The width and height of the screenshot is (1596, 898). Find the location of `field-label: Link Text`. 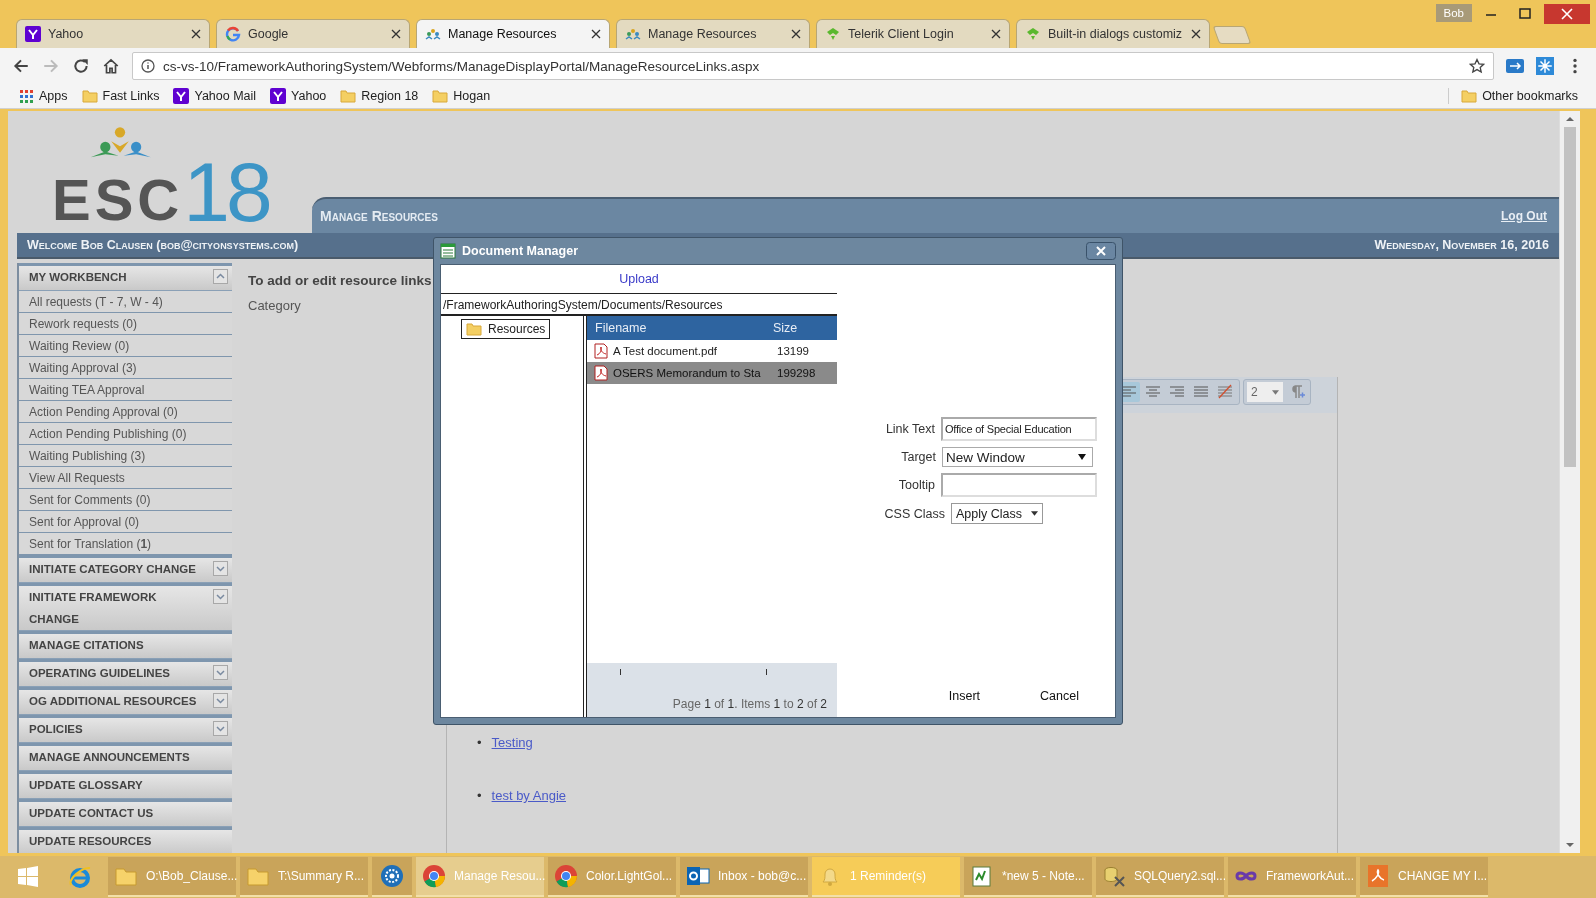

field-label: Link Text is located at coordinates (910, 429).